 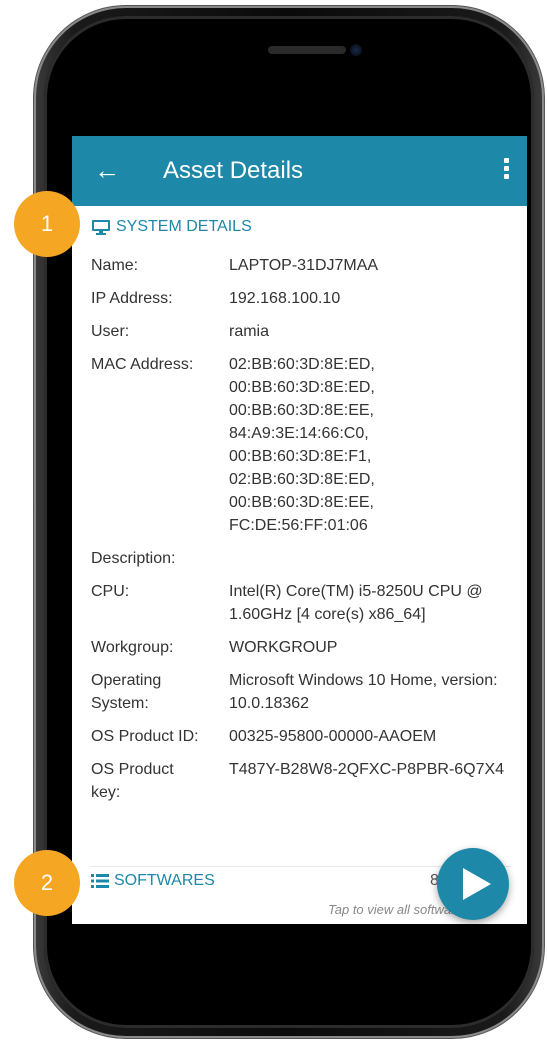 I want to click on system-details-label: SYSTEM DETAILS, so click(x=184, y=226).